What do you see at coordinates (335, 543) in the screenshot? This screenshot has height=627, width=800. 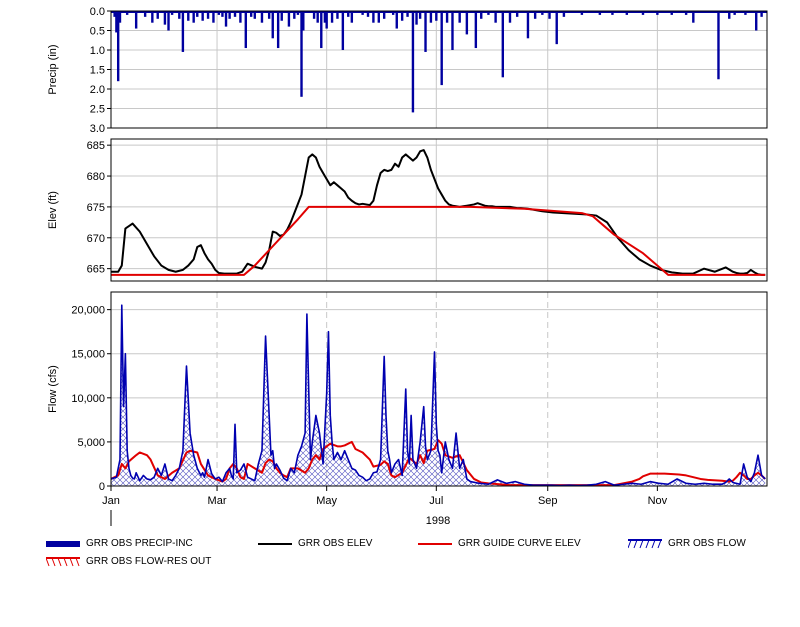 I see `legend-label-elev: GRR OBS ELEV` at bounding box center [335, 543].